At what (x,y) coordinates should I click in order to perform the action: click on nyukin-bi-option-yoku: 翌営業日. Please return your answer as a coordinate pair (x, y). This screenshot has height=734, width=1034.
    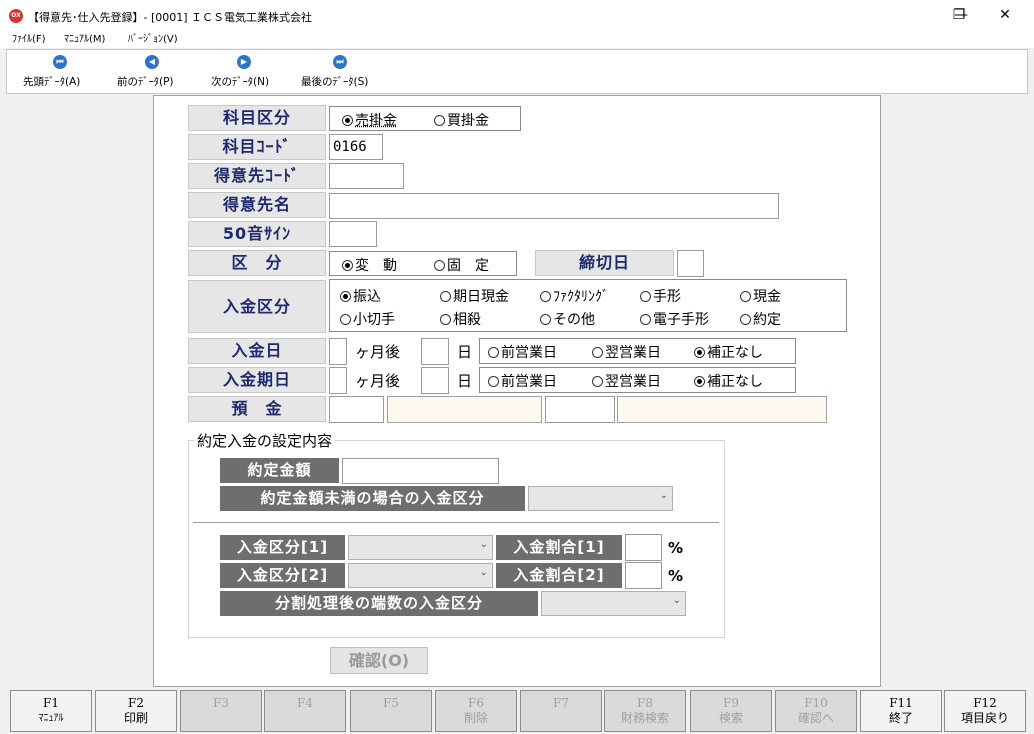
    Looking at the image, I should click on (626, 352).